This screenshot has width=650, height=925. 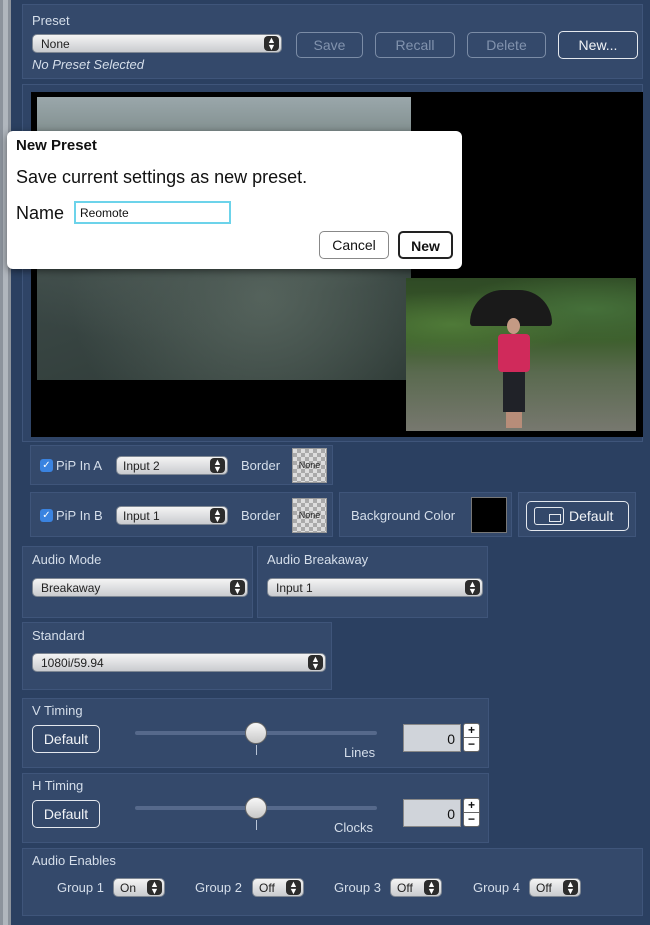 I want to click on group-3-select: Off ▲ ▼, so click(x=416, y=887).